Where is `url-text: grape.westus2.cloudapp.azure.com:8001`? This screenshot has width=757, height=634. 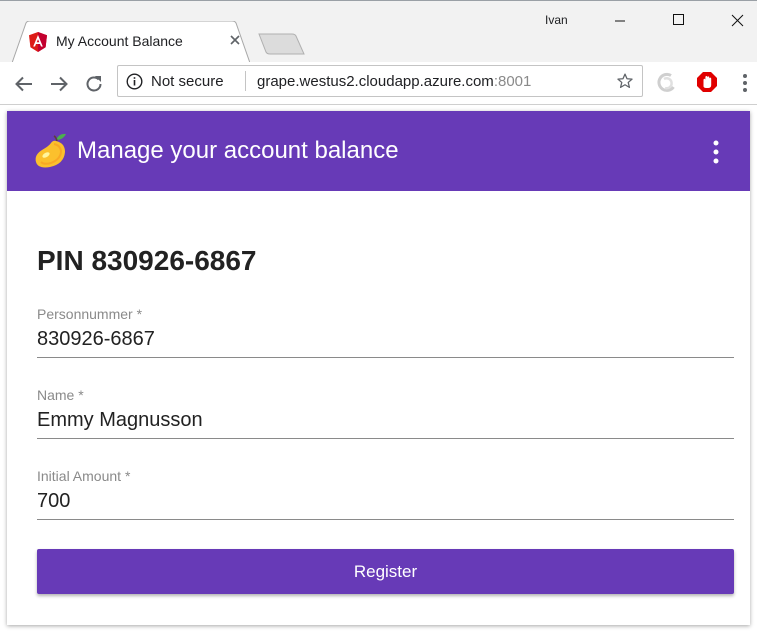 url-text: grape.westus2.cloudapp.azure.com:8001 is located at coordinates (394, 81).